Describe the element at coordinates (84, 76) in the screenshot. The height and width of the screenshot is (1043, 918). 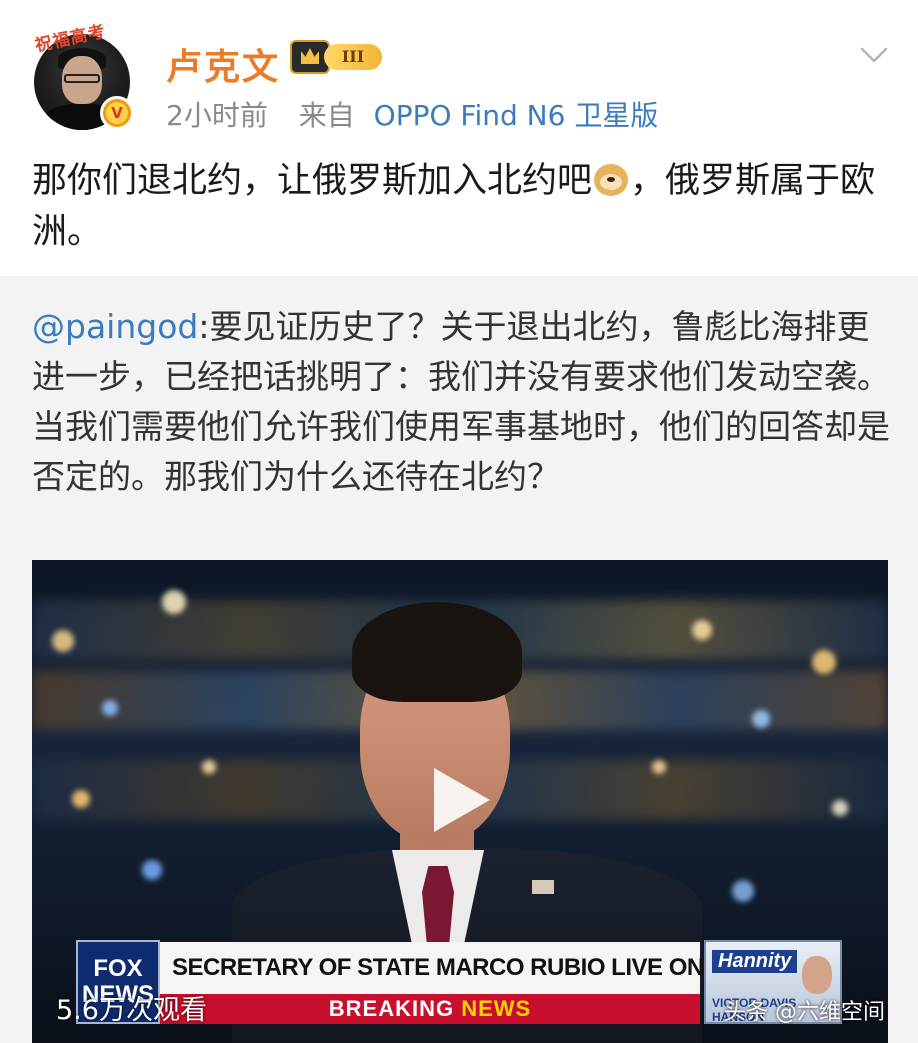
I see `avatar: 祝福高考 V` at that location.